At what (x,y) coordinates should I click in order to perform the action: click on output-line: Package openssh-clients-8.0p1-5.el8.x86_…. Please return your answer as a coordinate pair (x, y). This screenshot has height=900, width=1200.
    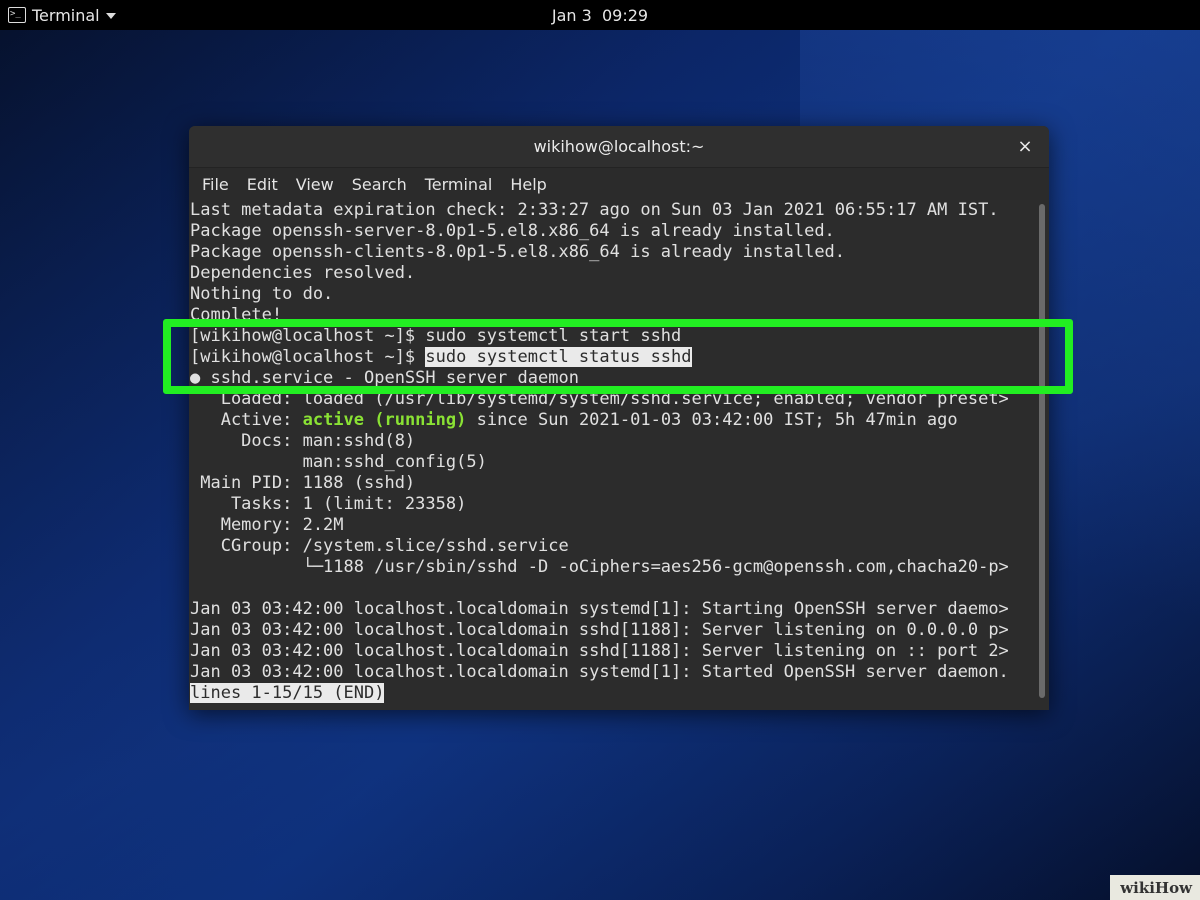
    Looking at the image, I should click on (518, 252).